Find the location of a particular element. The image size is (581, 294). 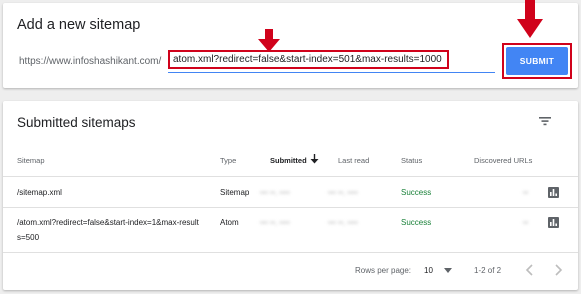

submitted-sitemaps-title: Submitted sitemaps is located at coordinates (76, 122).